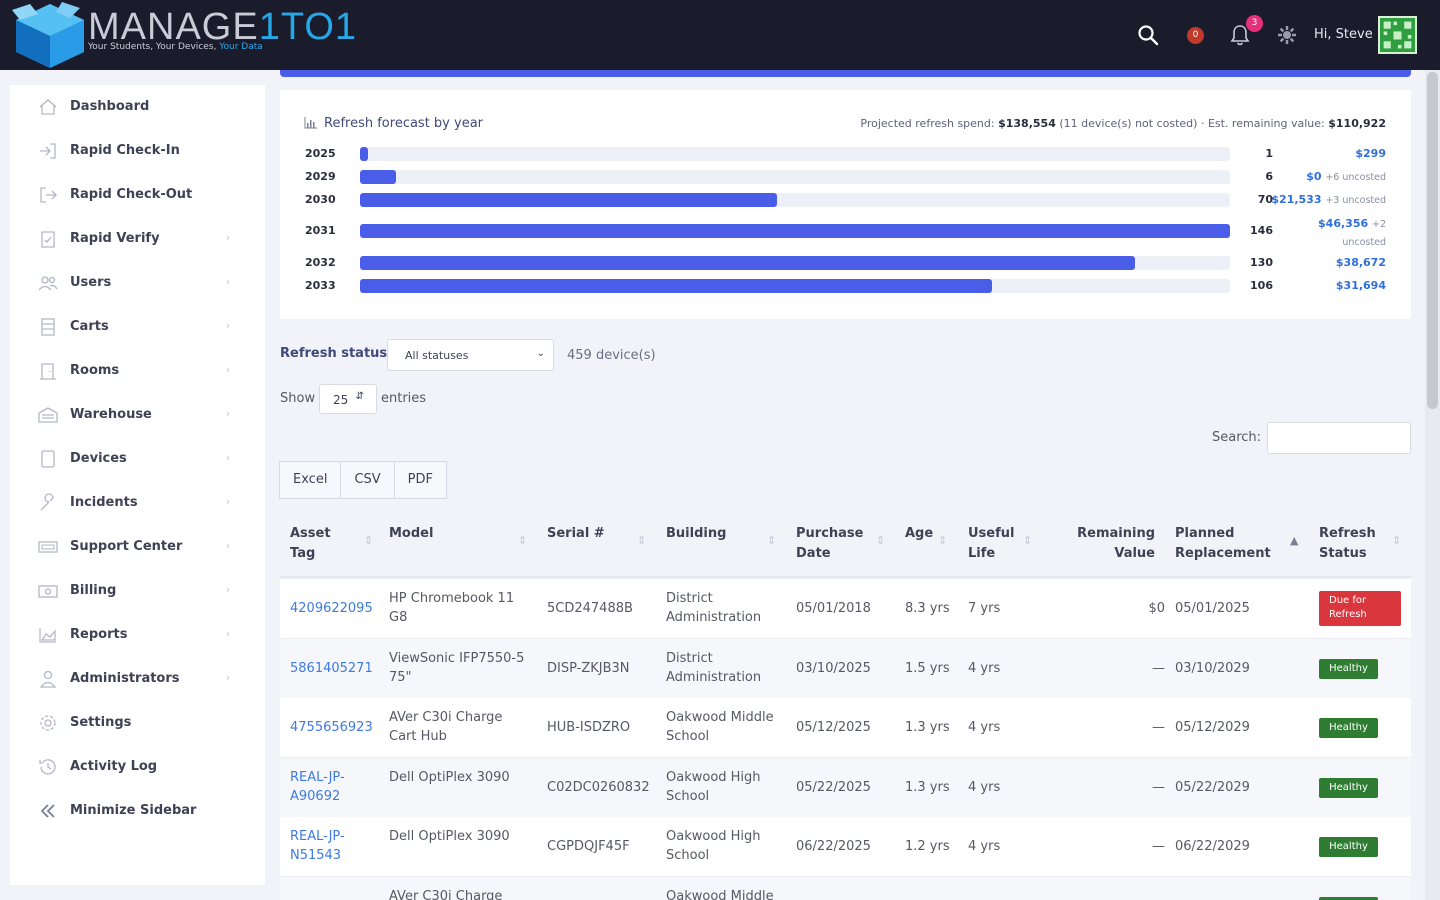 This screenshot has height=900, width=1440. I want to click on sidebar-item-rapid-verify: Rapid Verify ›, so click(137, 239).